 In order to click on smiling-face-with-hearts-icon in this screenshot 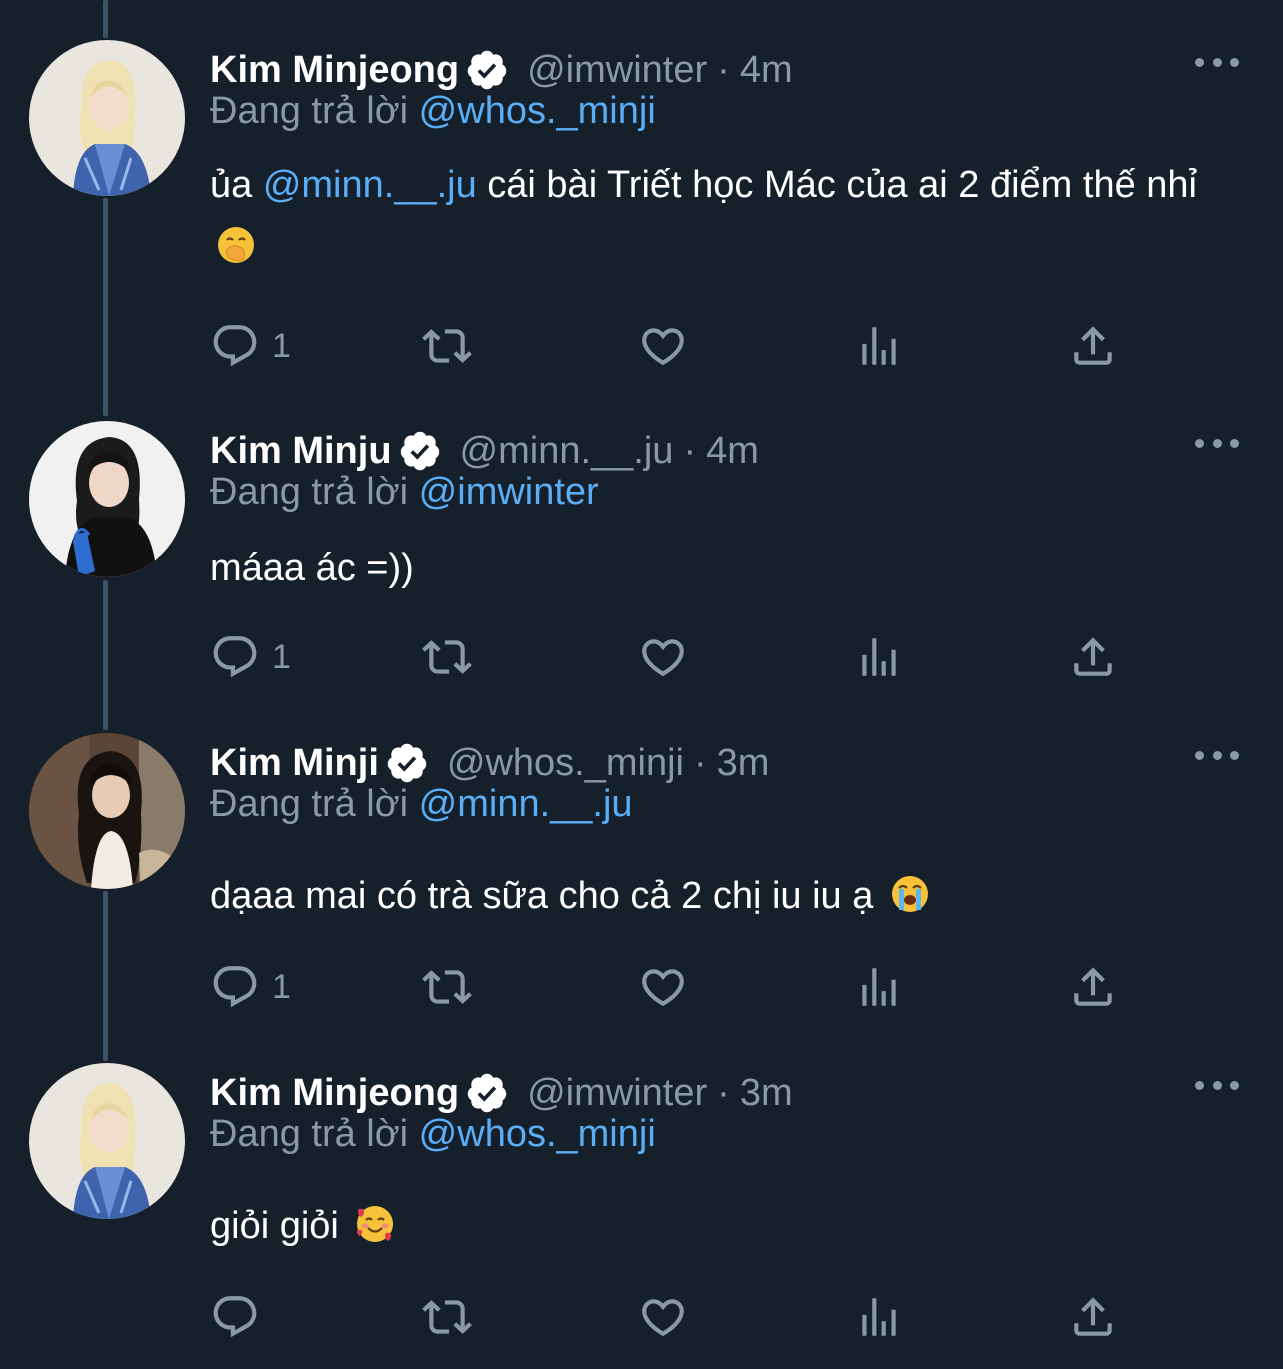, I will do `click(375, 1224)`.